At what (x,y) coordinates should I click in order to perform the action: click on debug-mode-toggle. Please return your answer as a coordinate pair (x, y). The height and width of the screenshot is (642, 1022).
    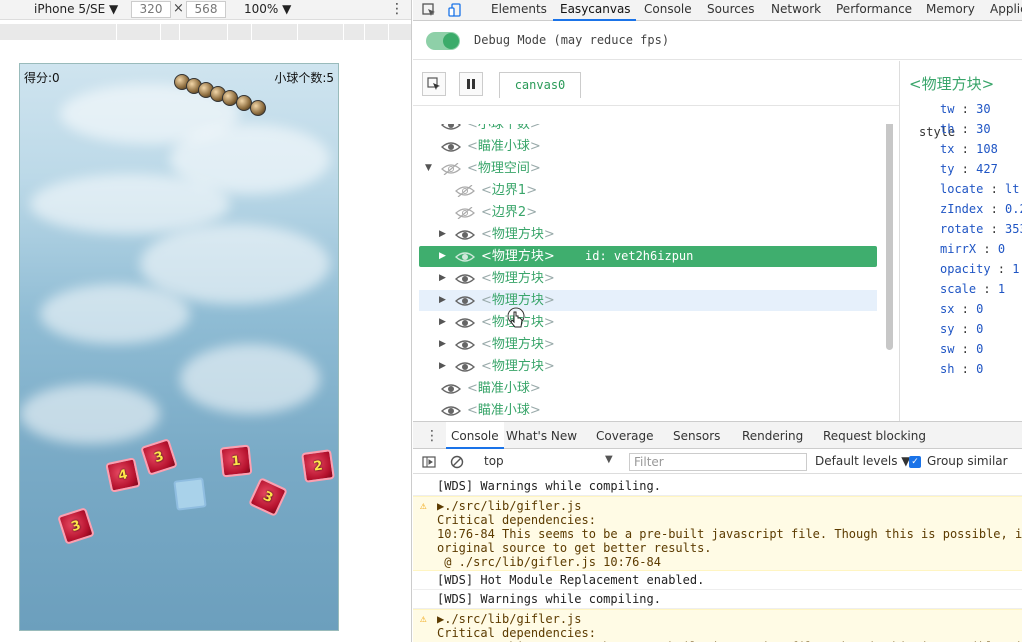
    Looking at the image, I should click on (443, 41).